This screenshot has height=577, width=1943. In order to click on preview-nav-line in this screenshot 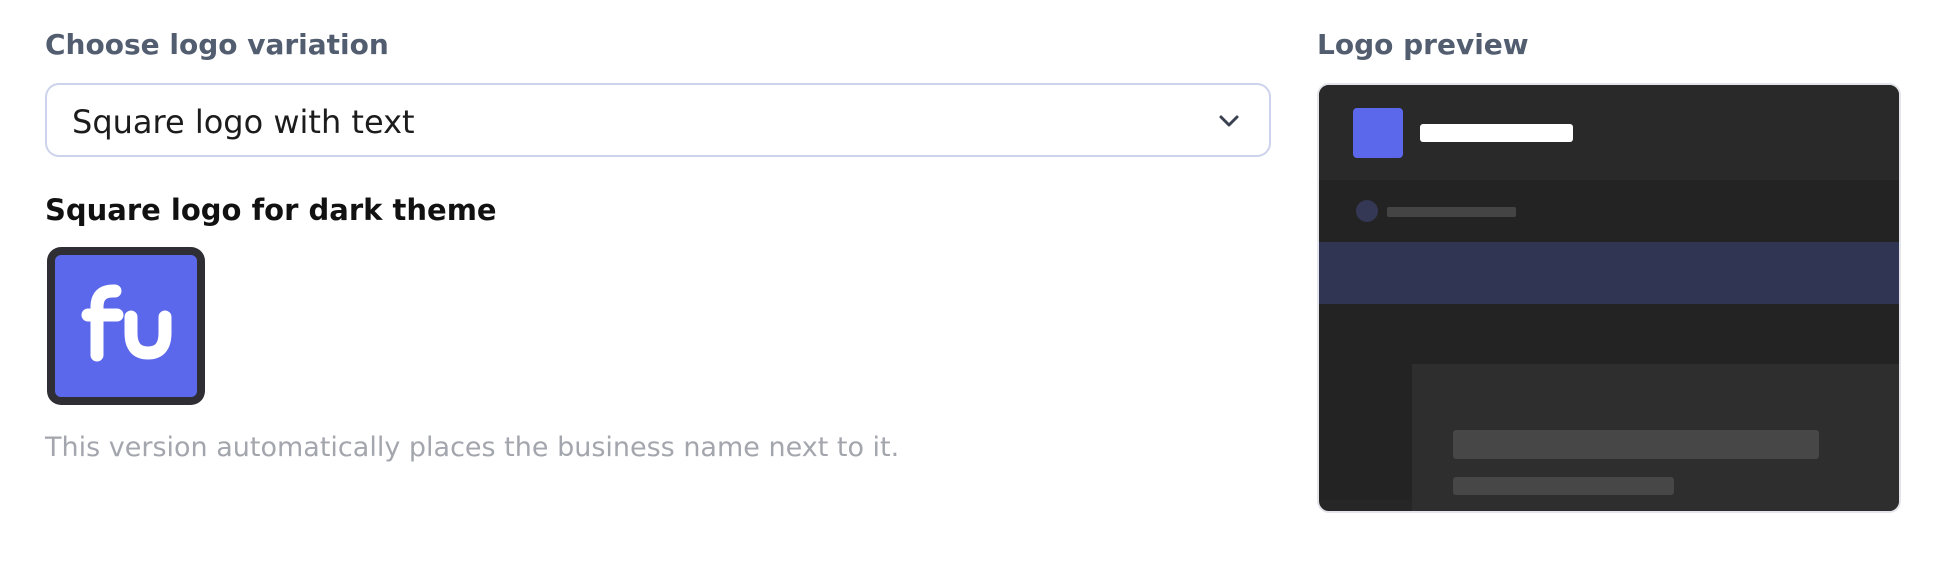, I will do `click(1451, 212)`.